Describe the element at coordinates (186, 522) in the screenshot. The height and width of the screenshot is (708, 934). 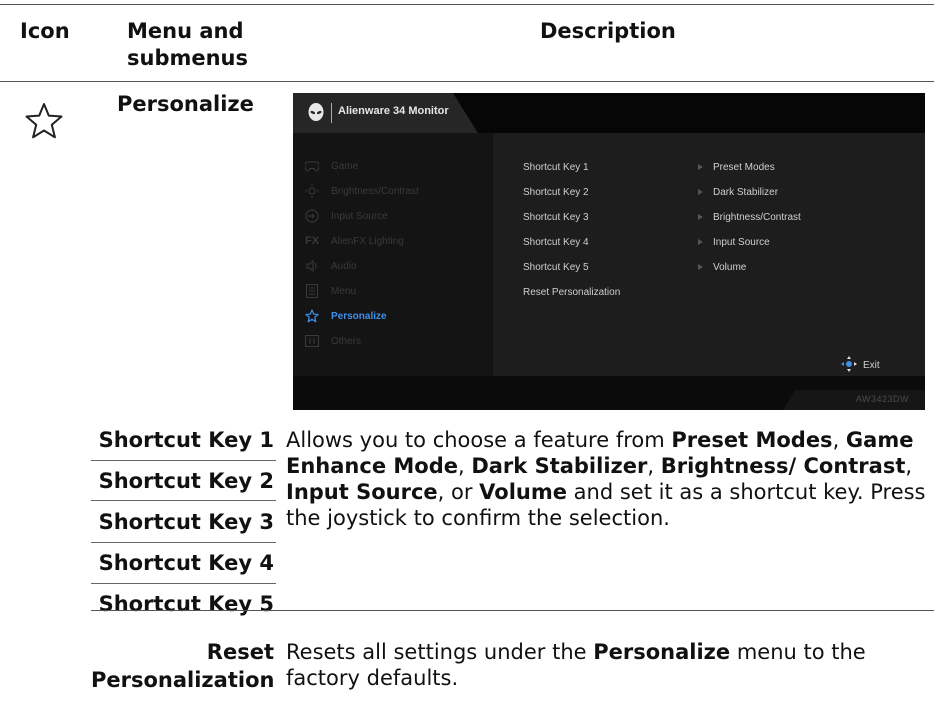
I see `shortcut-key-3: Shortcut Key 3` at that location.